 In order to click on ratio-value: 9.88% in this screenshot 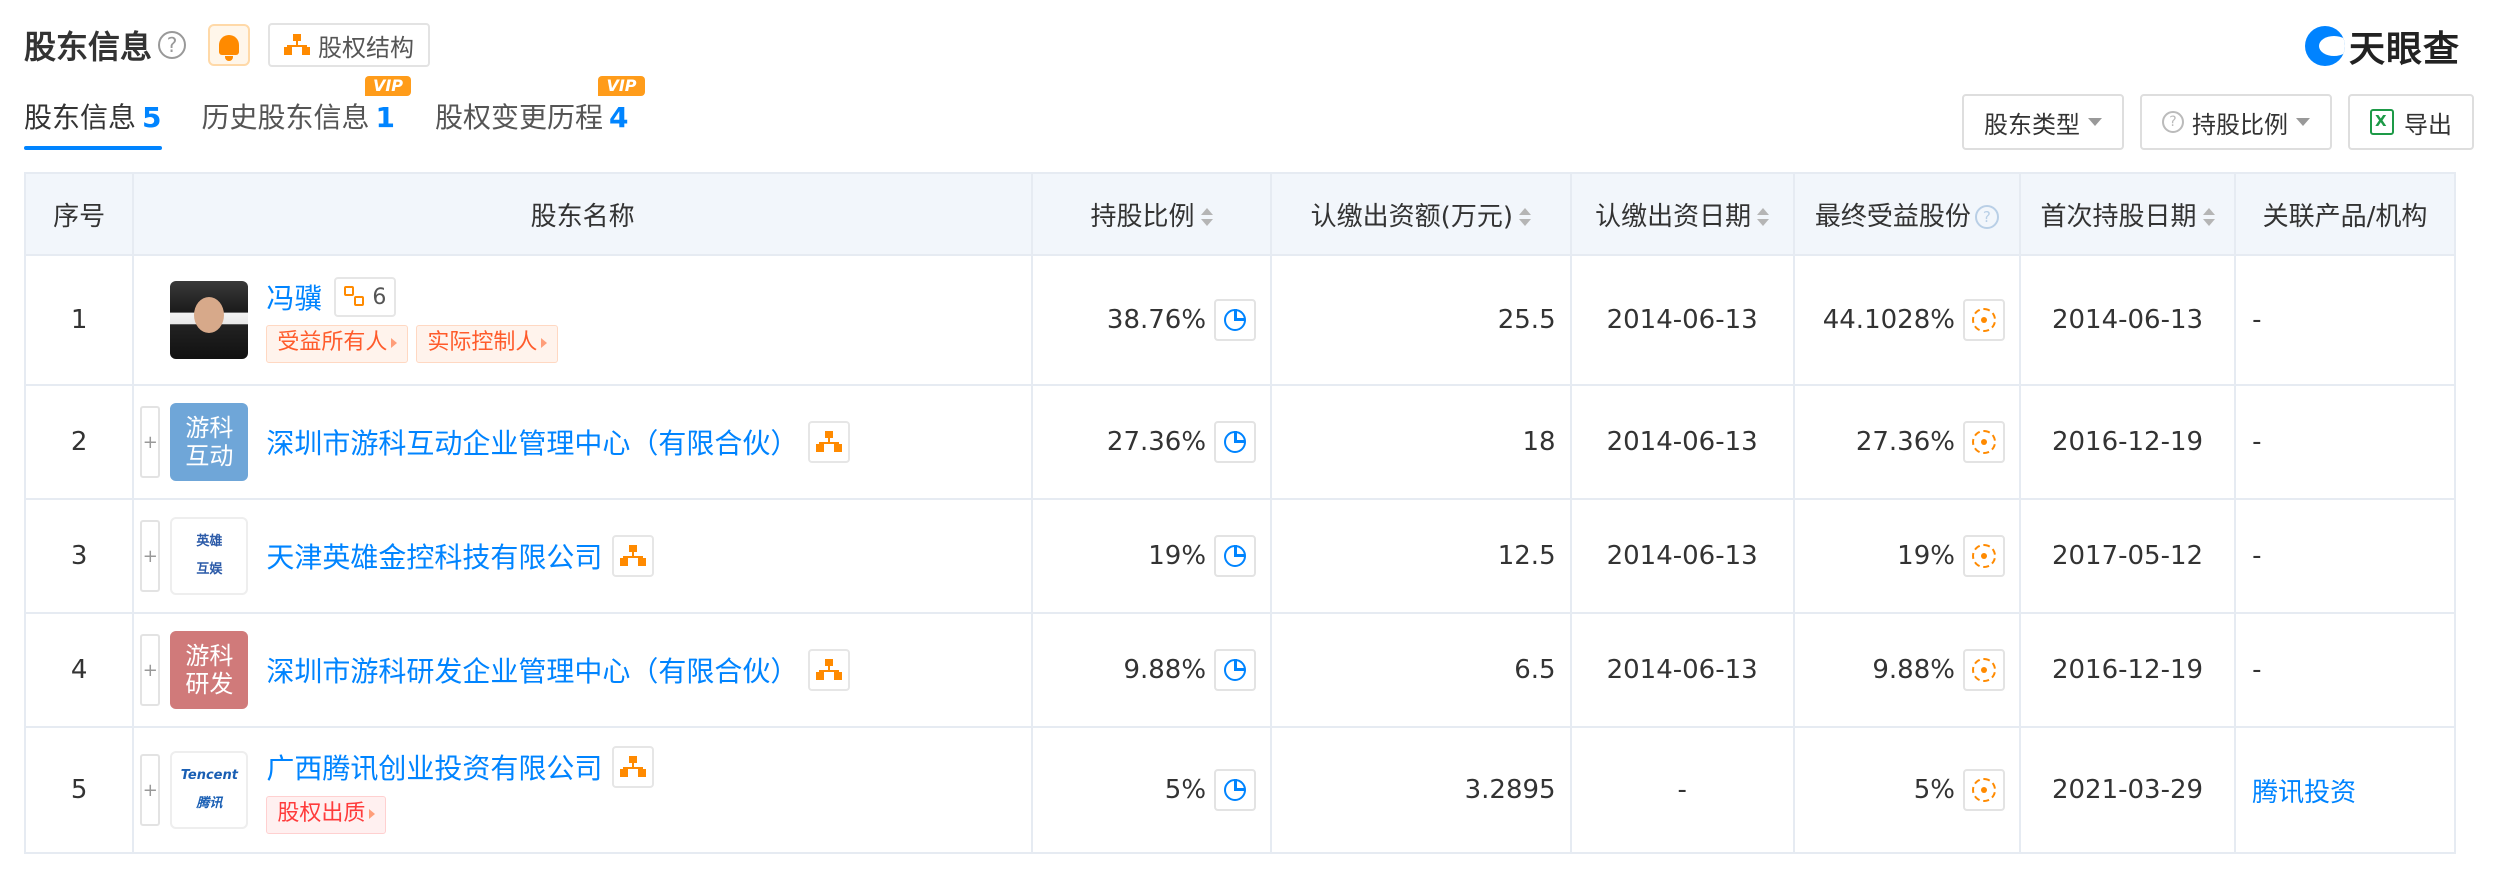, I will do `click(1165, 670)`.